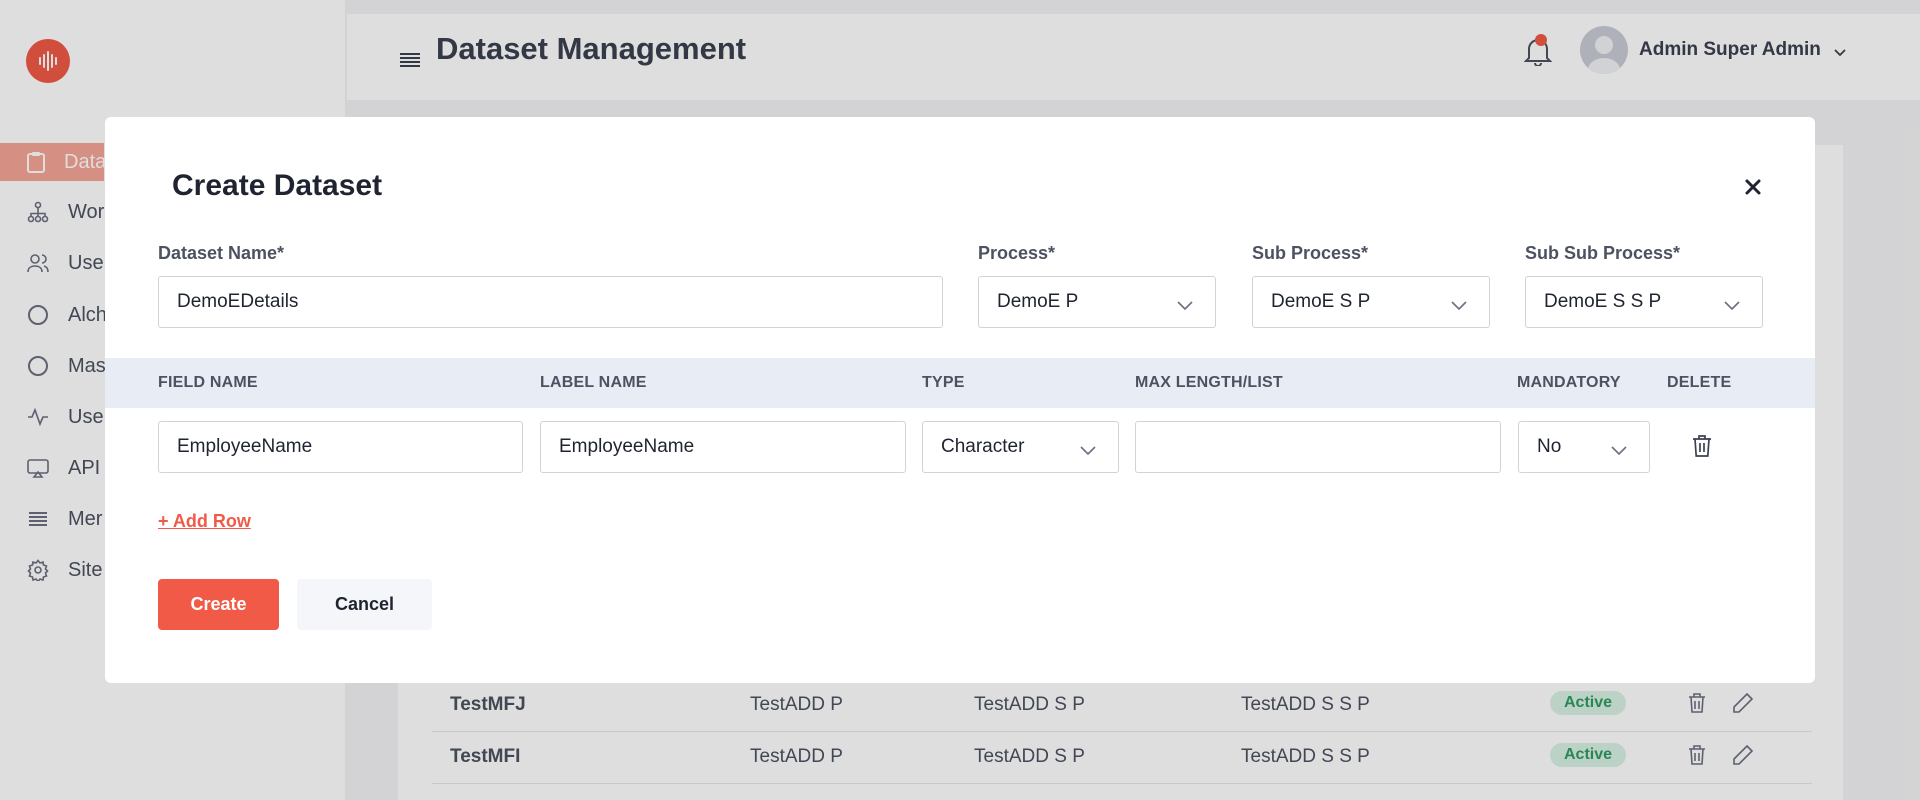  I want to click on type-select-value: Character, so click(983, 446).